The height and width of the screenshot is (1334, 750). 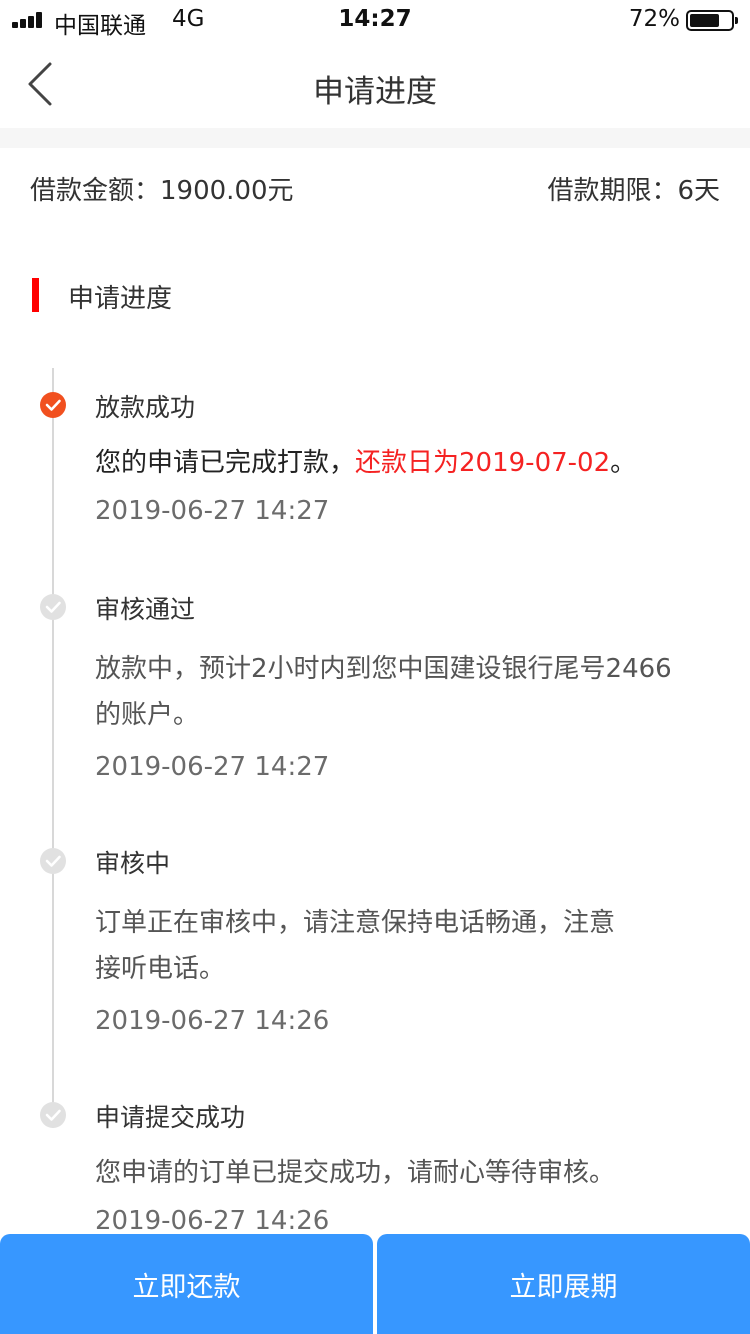 What do you see at coordinates (160, 969) in the screenshot?
I see `step-description-line: 接听电话。` at bounding box center [160, 969].